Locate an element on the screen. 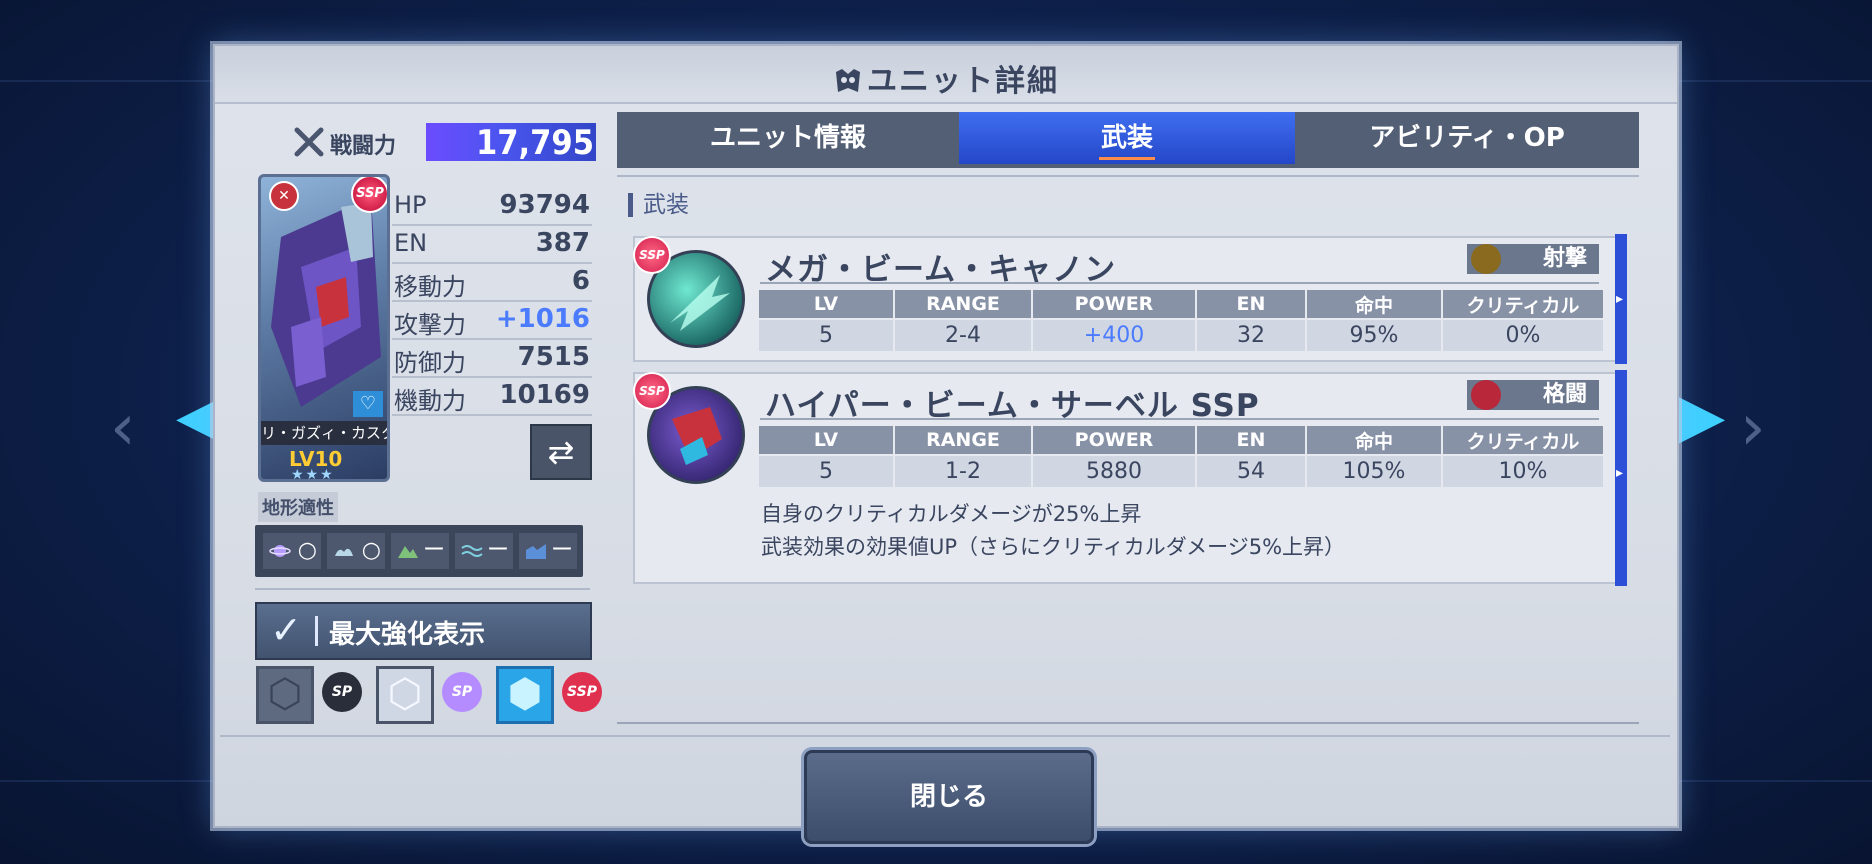 This screenshot has height=864, width=1872. panel-header: ユニット詳細 is located at coordinates (946, 75).